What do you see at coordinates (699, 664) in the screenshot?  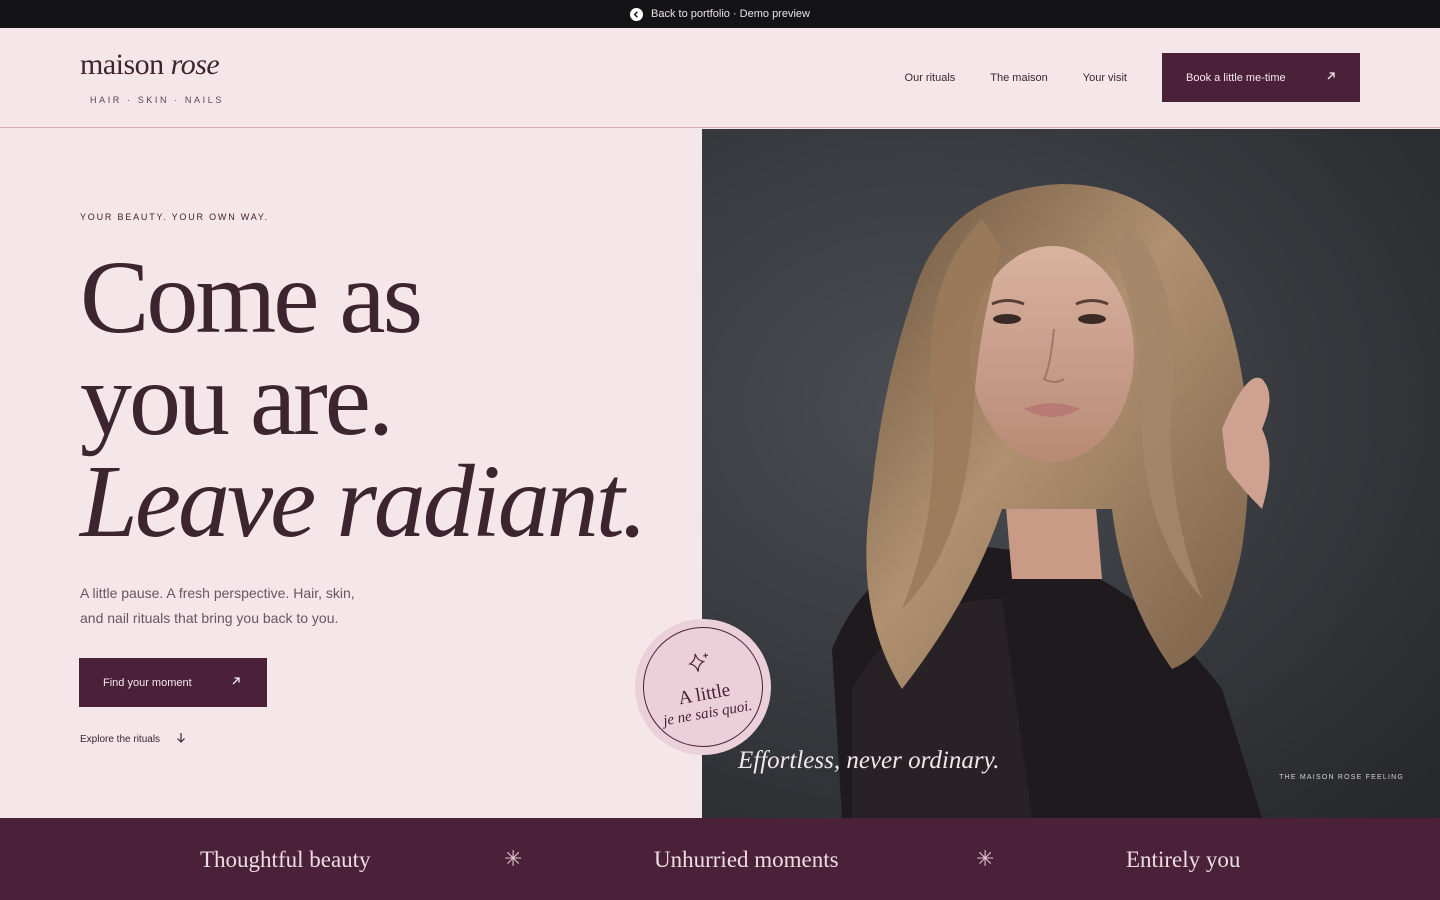 I see `sparkle-icon` at bounding box center [699, 664].